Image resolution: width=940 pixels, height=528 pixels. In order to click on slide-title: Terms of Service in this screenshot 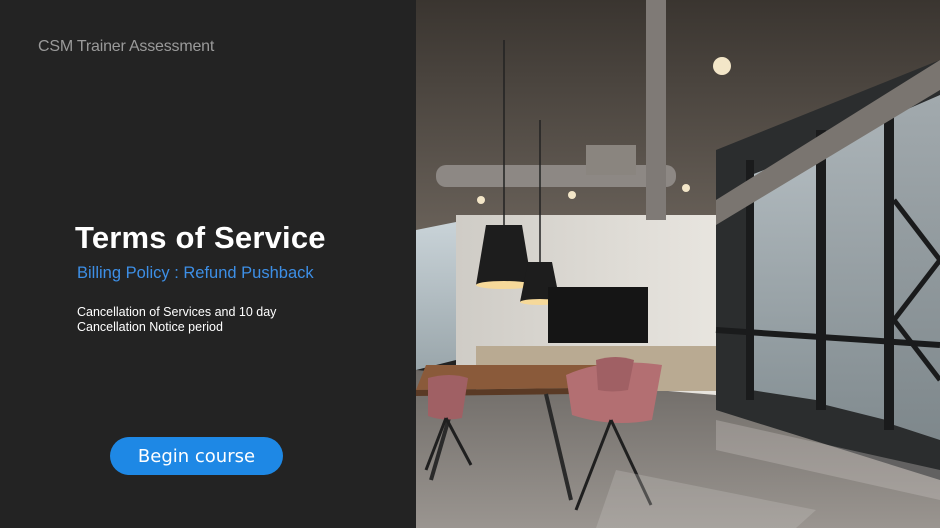, I will do `click(200, 237)`.